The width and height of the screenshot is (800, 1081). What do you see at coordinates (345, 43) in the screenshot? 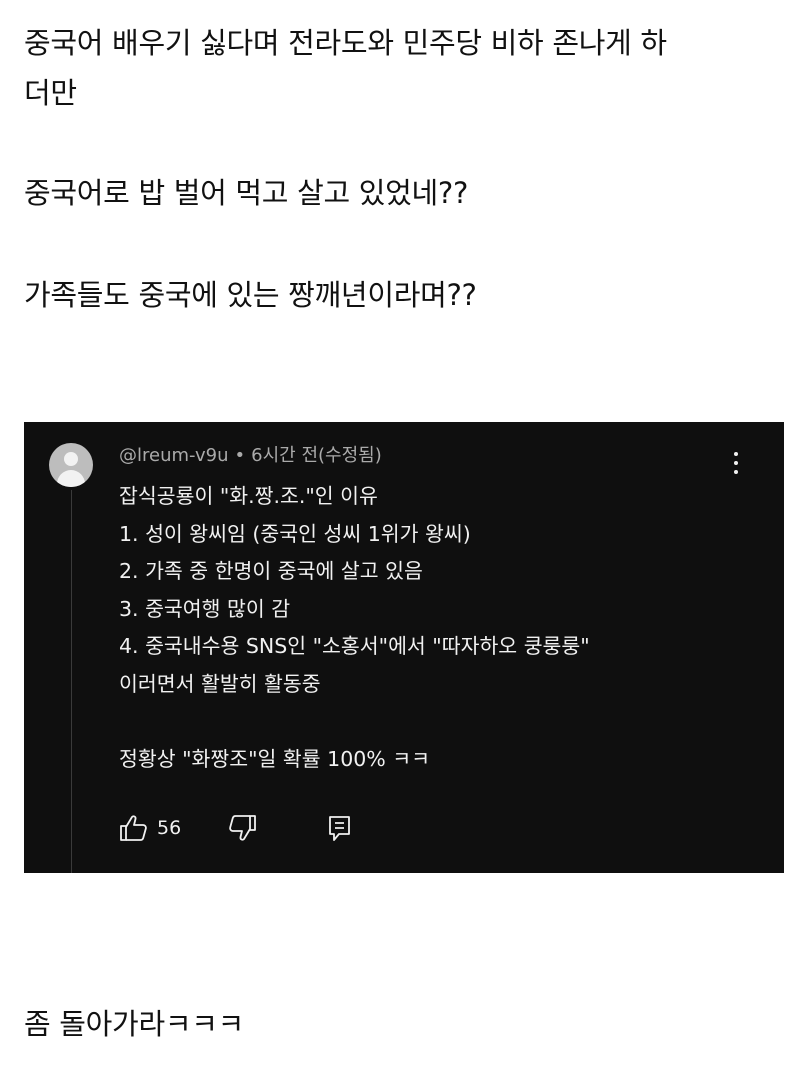
I see `post-text-line-1: 중국어 배우기 싫다며 전라도와 민주당 비하 존나게 하` at bounding box center [345, 43].